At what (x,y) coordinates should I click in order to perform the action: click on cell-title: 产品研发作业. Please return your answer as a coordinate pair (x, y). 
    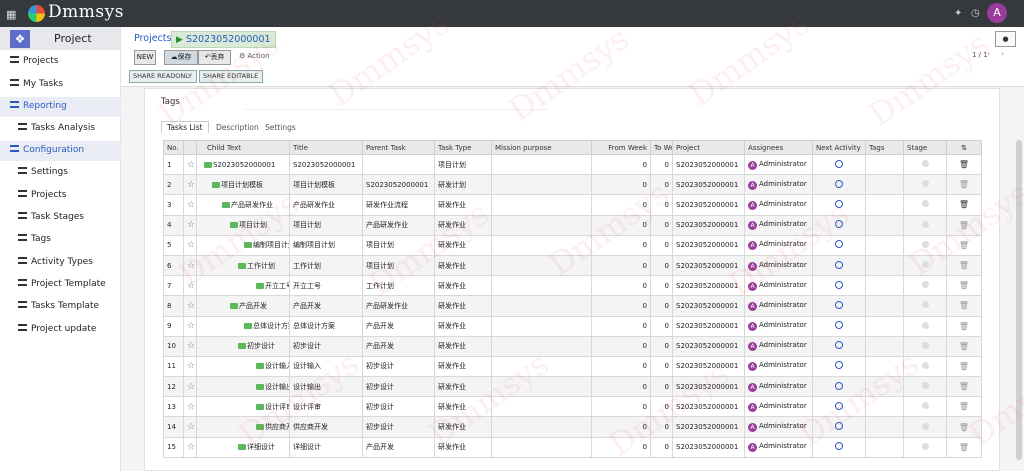
    Looking at the image, I should click on (326, 205).